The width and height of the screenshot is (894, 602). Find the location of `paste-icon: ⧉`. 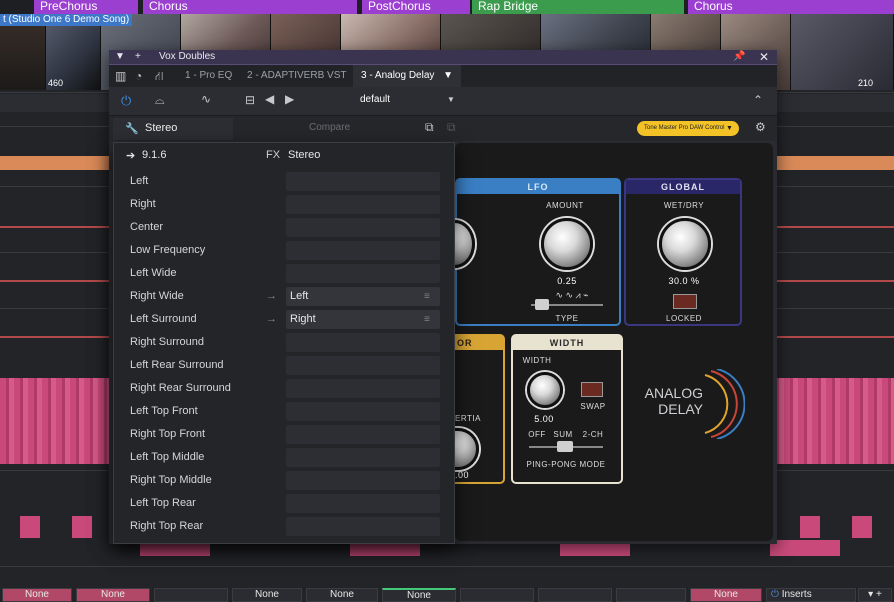

paste-icon: ⧉ is located at coordinates (451, 127).